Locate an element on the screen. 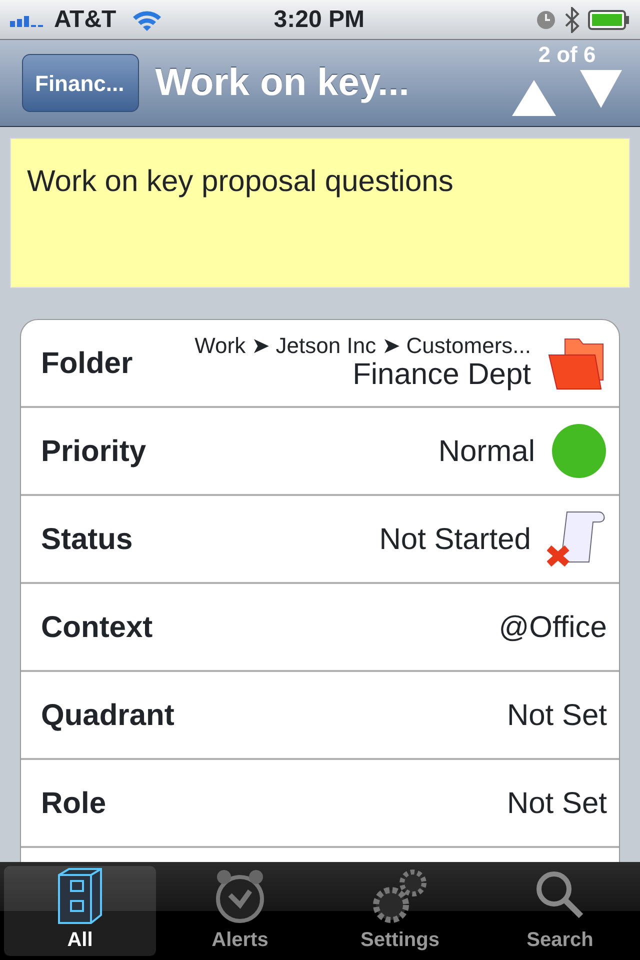  field-value: Not Started is located at coordinates (455, 540).